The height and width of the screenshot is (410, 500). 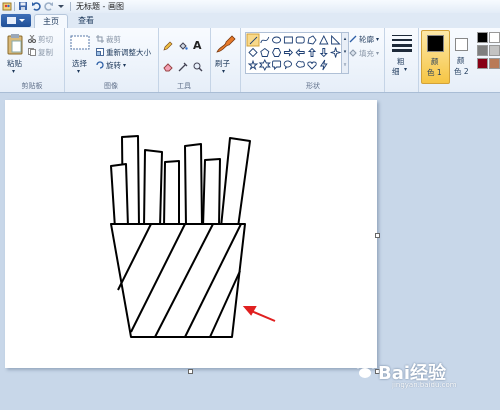 What do you see at coordinates (253, 52) in the screenshot?
I see `shape-diamond-icon` at bounding box center [253, 52].